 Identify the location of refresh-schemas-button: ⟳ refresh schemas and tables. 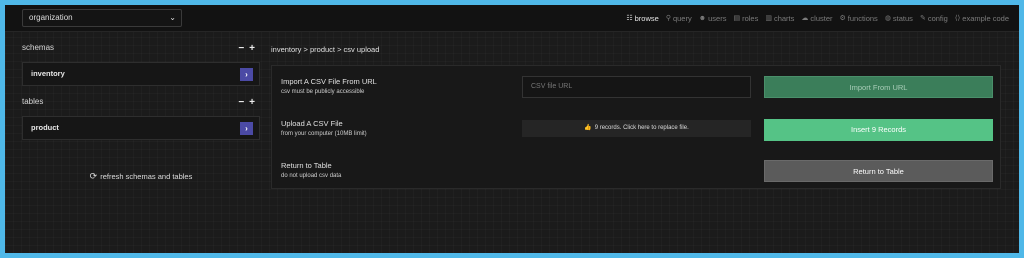
(141, 176).